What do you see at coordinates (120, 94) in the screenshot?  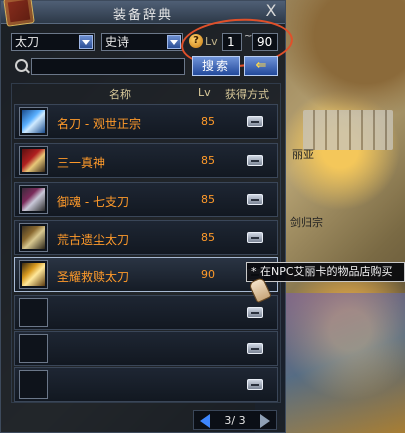 I see `column-header-name: 名称` at bounding box center [120, 94].